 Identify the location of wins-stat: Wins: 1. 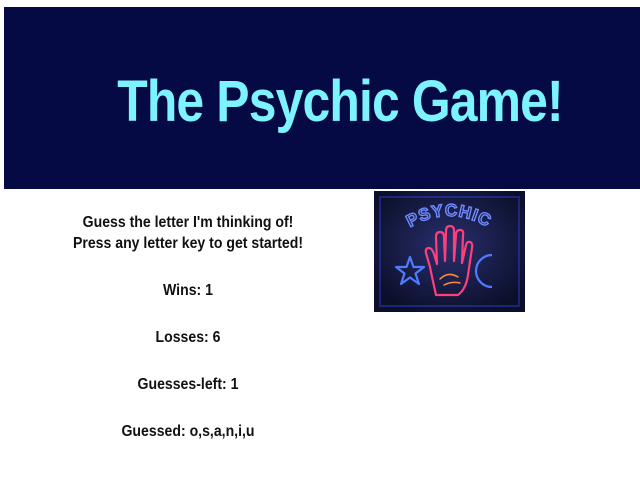
(188, 290).